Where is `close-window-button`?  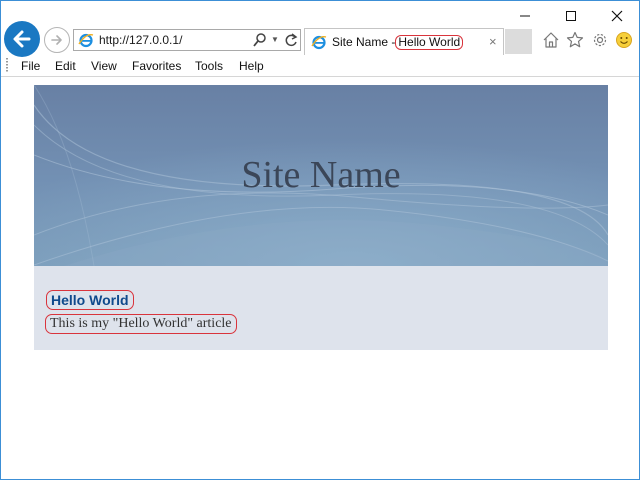
close-window-button is located at coordinates (616, 16).